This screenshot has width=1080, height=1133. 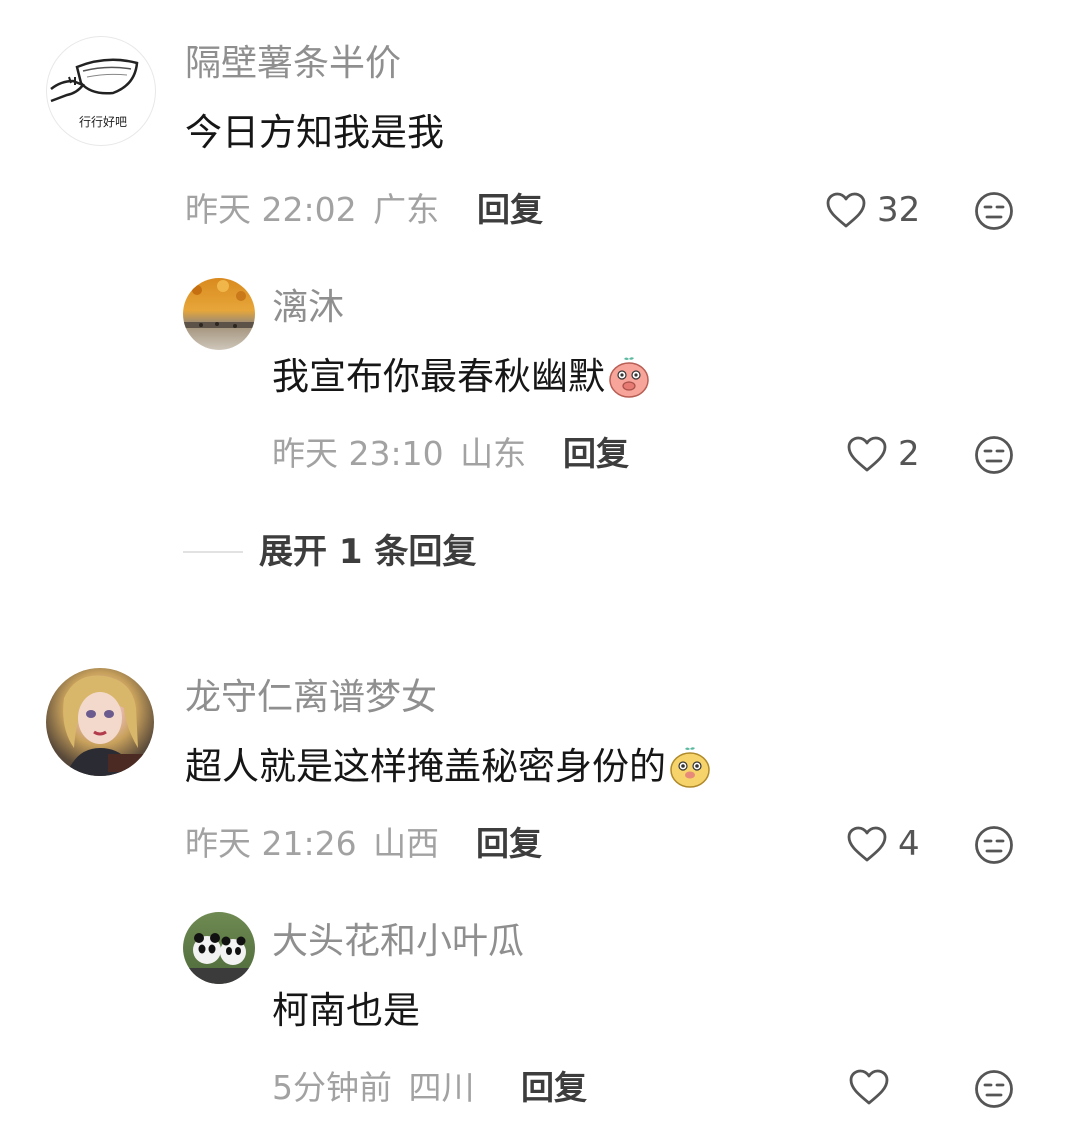 I want to click on expand-replies-button: 展开 1 条回复, so click(x=329, y=552).